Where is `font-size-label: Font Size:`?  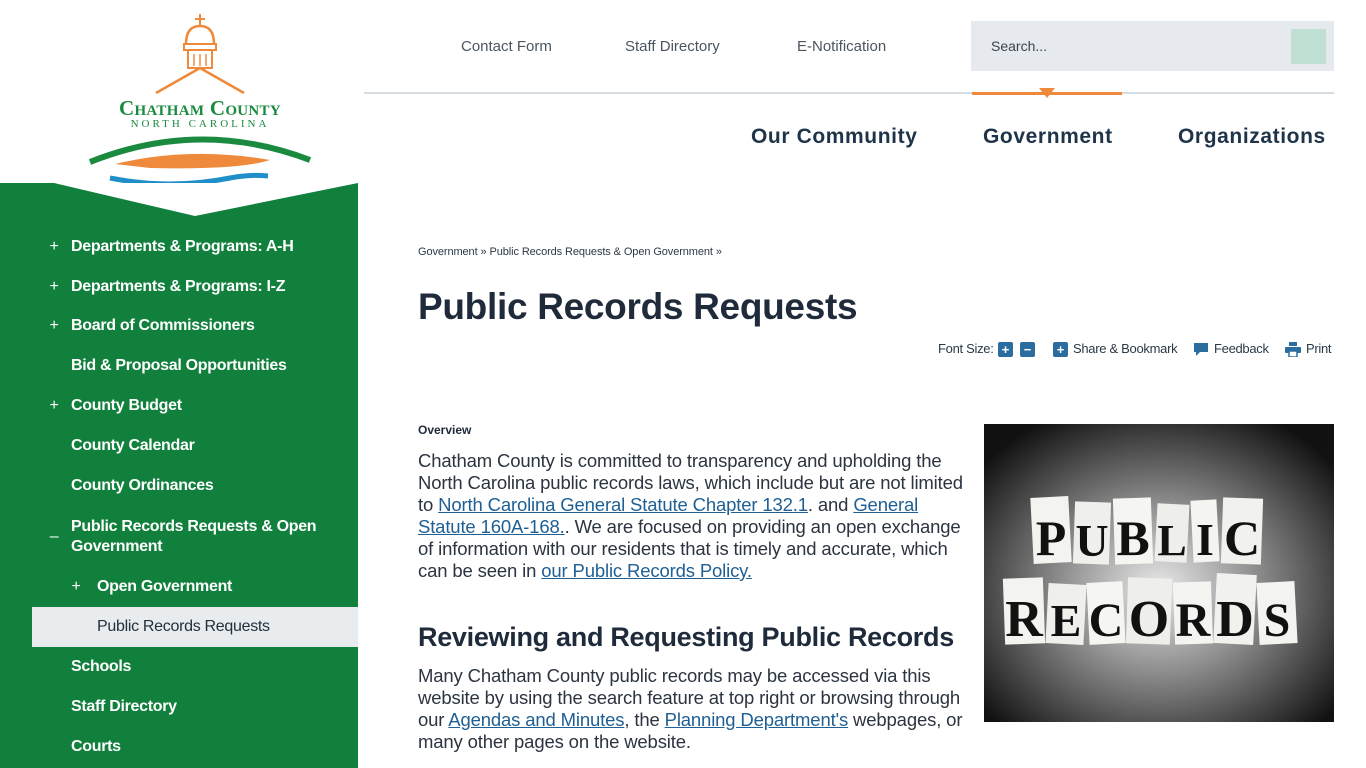 font-size-label: Font Size: is located at coordinates (966, 348).